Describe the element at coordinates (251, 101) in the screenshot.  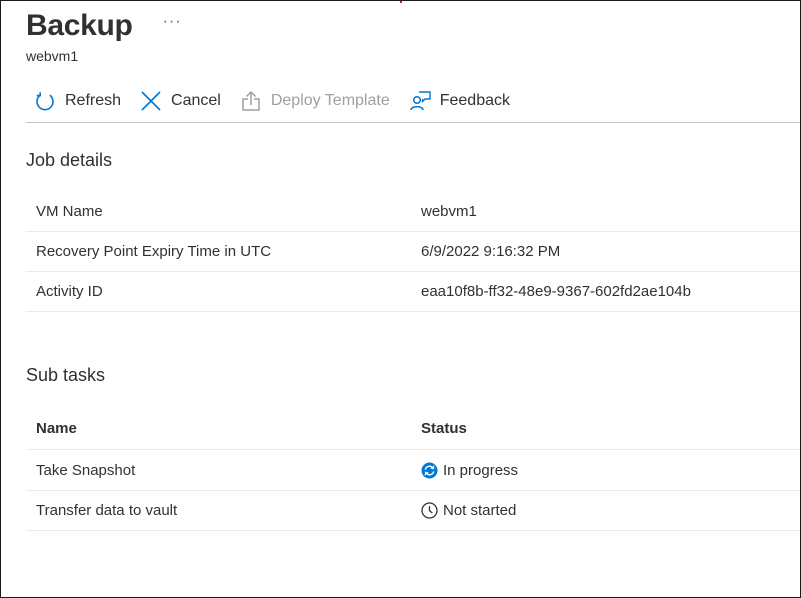
I see `upload-icon` at that location.